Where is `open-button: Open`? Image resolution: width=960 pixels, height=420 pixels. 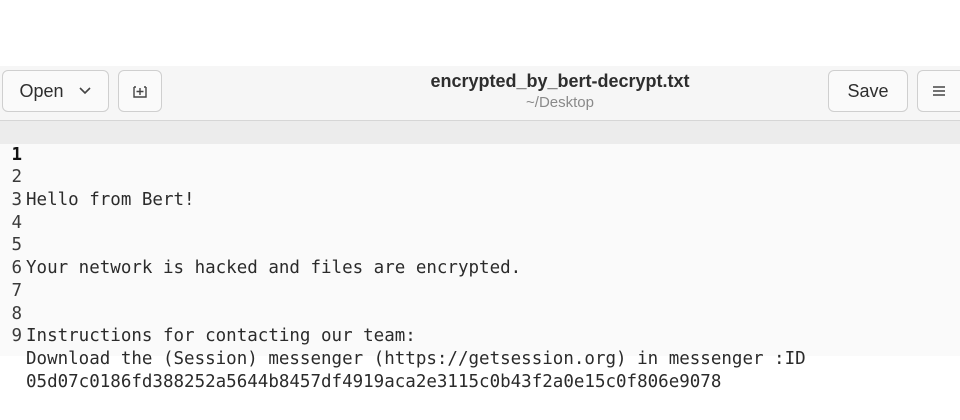
open-button: Open is located at coordinates (55, 91).